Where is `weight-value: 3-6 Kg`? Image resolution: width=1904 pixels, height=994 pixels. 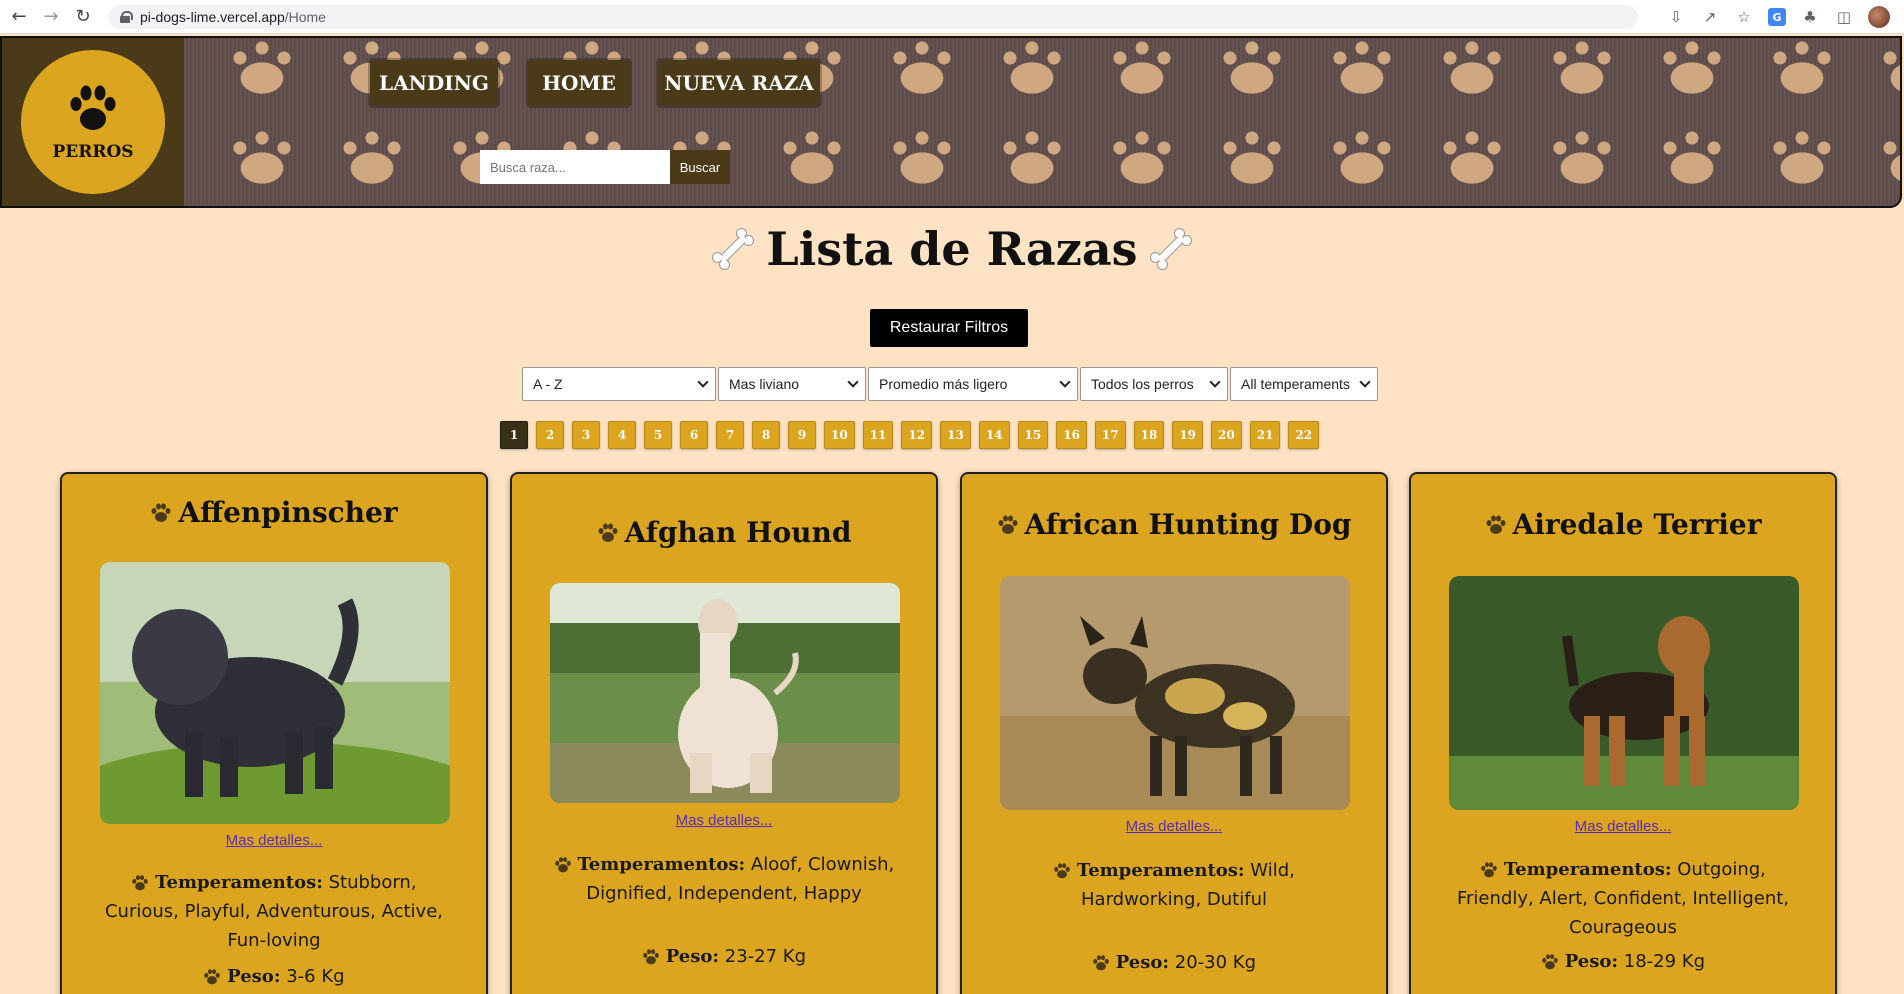 weight-value: 3-6 Kg is located at coordinates (315, 976).